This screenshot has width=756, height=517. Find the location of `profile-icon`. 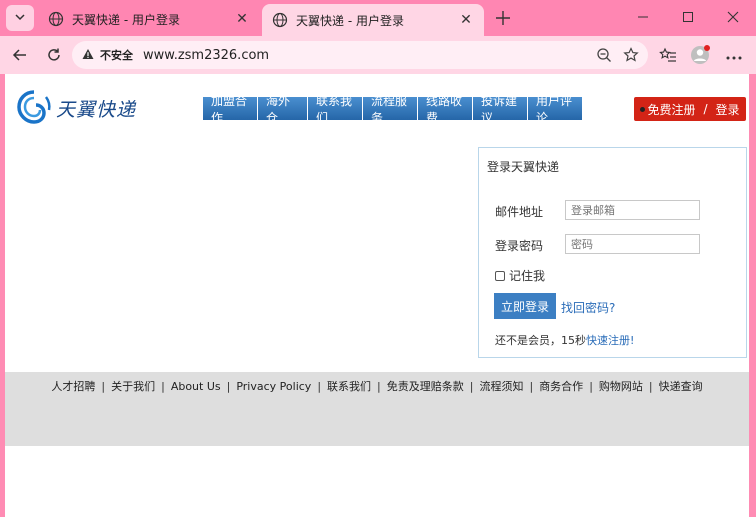

profile-icon is located at coordinates (700, 56).